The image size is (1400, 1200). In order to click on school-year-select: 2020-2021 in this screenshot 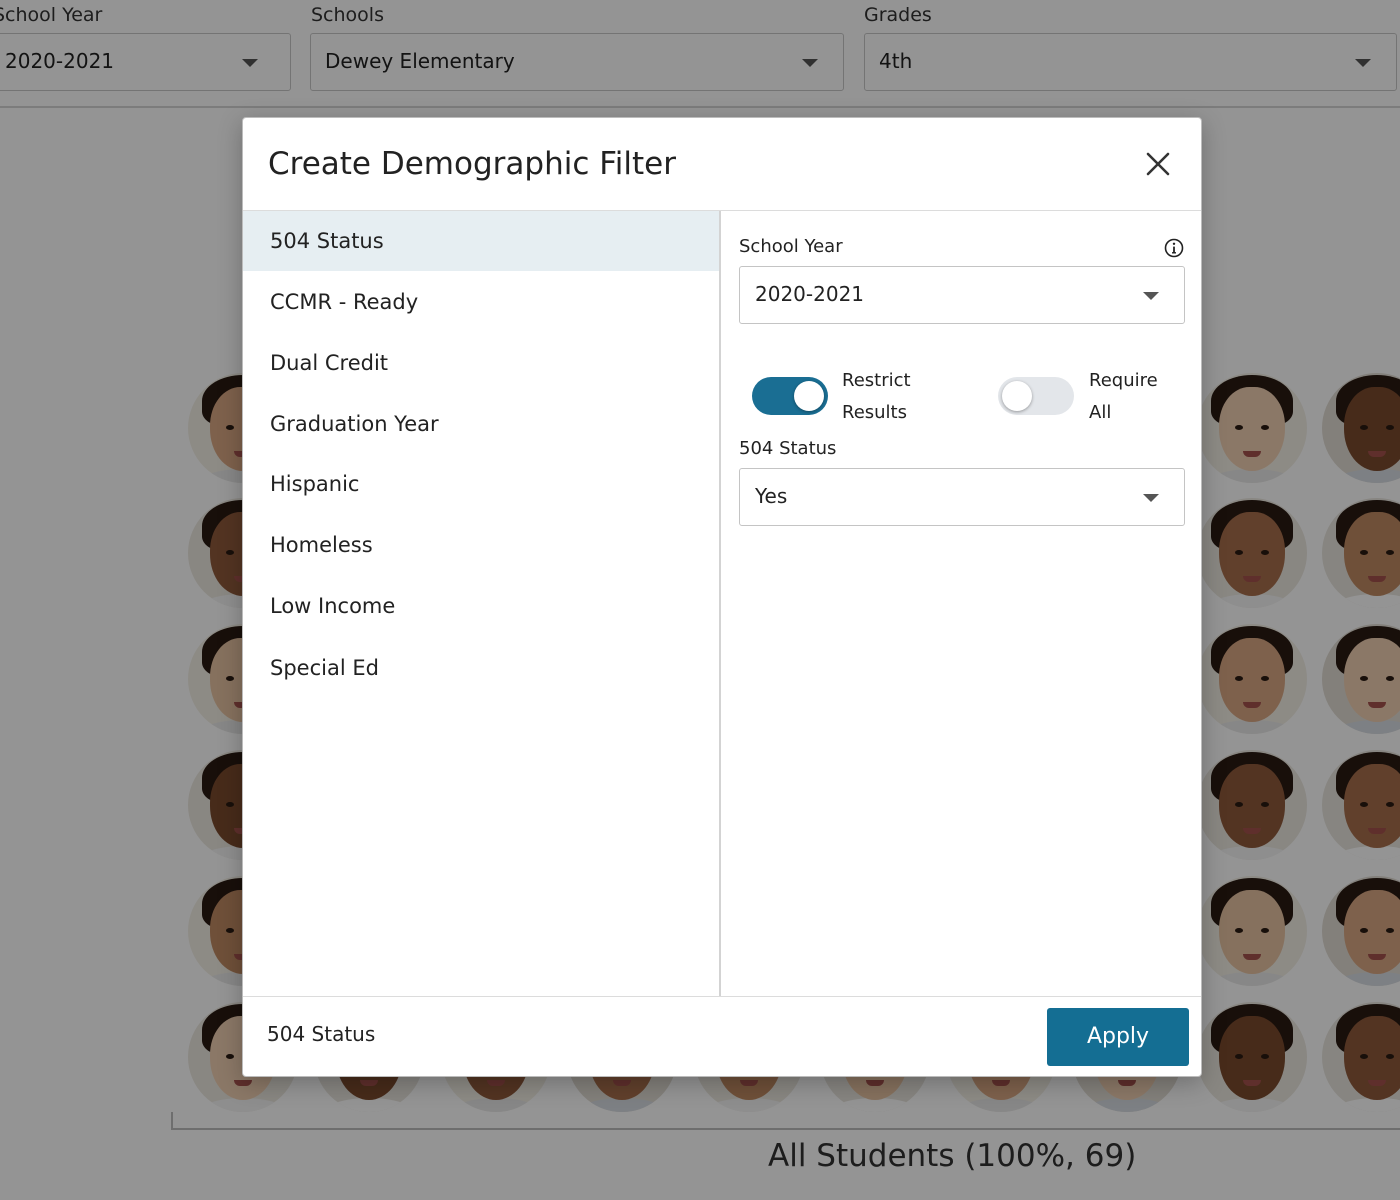, I will do `click(962, 295)`.